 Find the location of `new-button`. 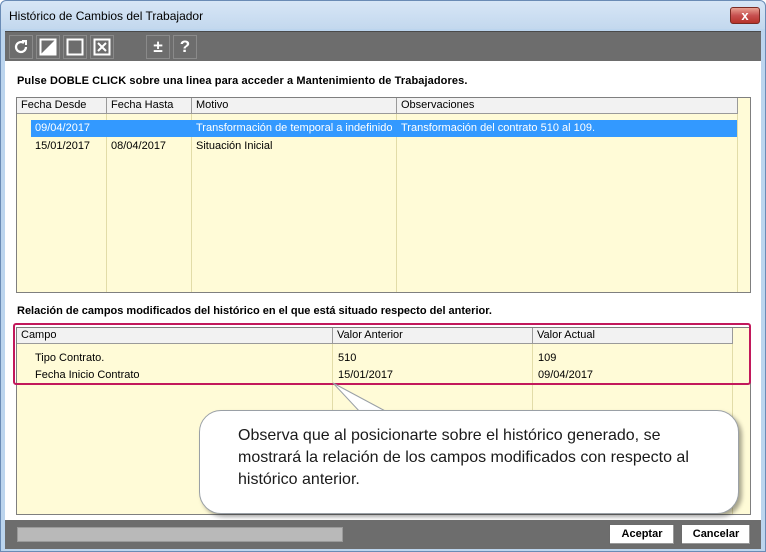

new-button is located at coordinates (75, 47).